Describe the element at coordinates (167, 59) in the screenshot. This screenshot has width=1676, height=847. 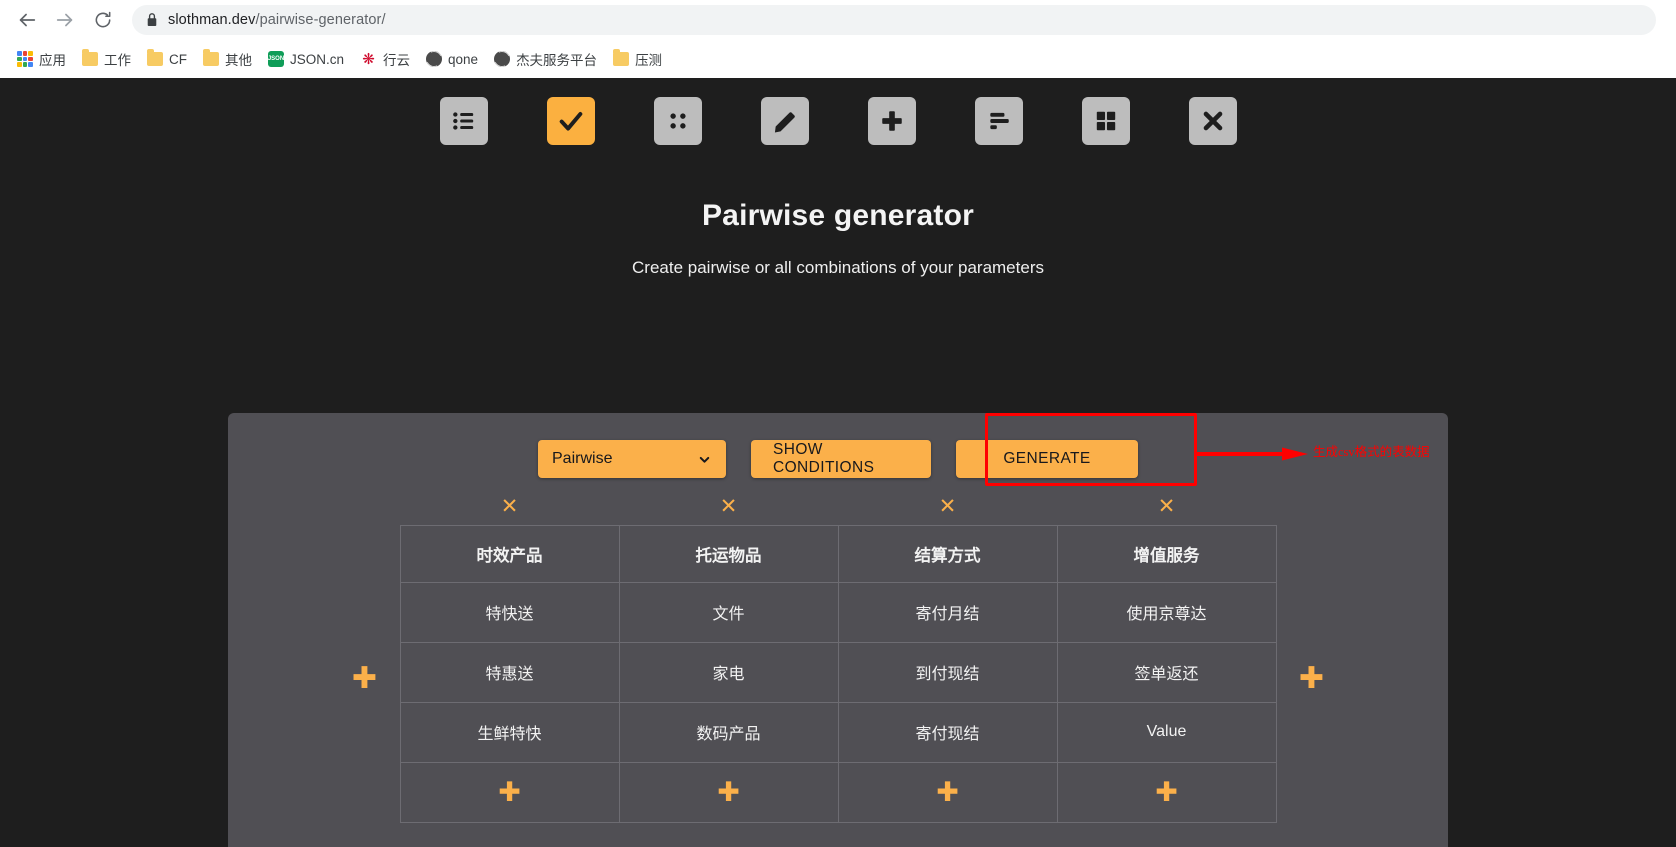
I see `bookmark-cf: CF` at that location.